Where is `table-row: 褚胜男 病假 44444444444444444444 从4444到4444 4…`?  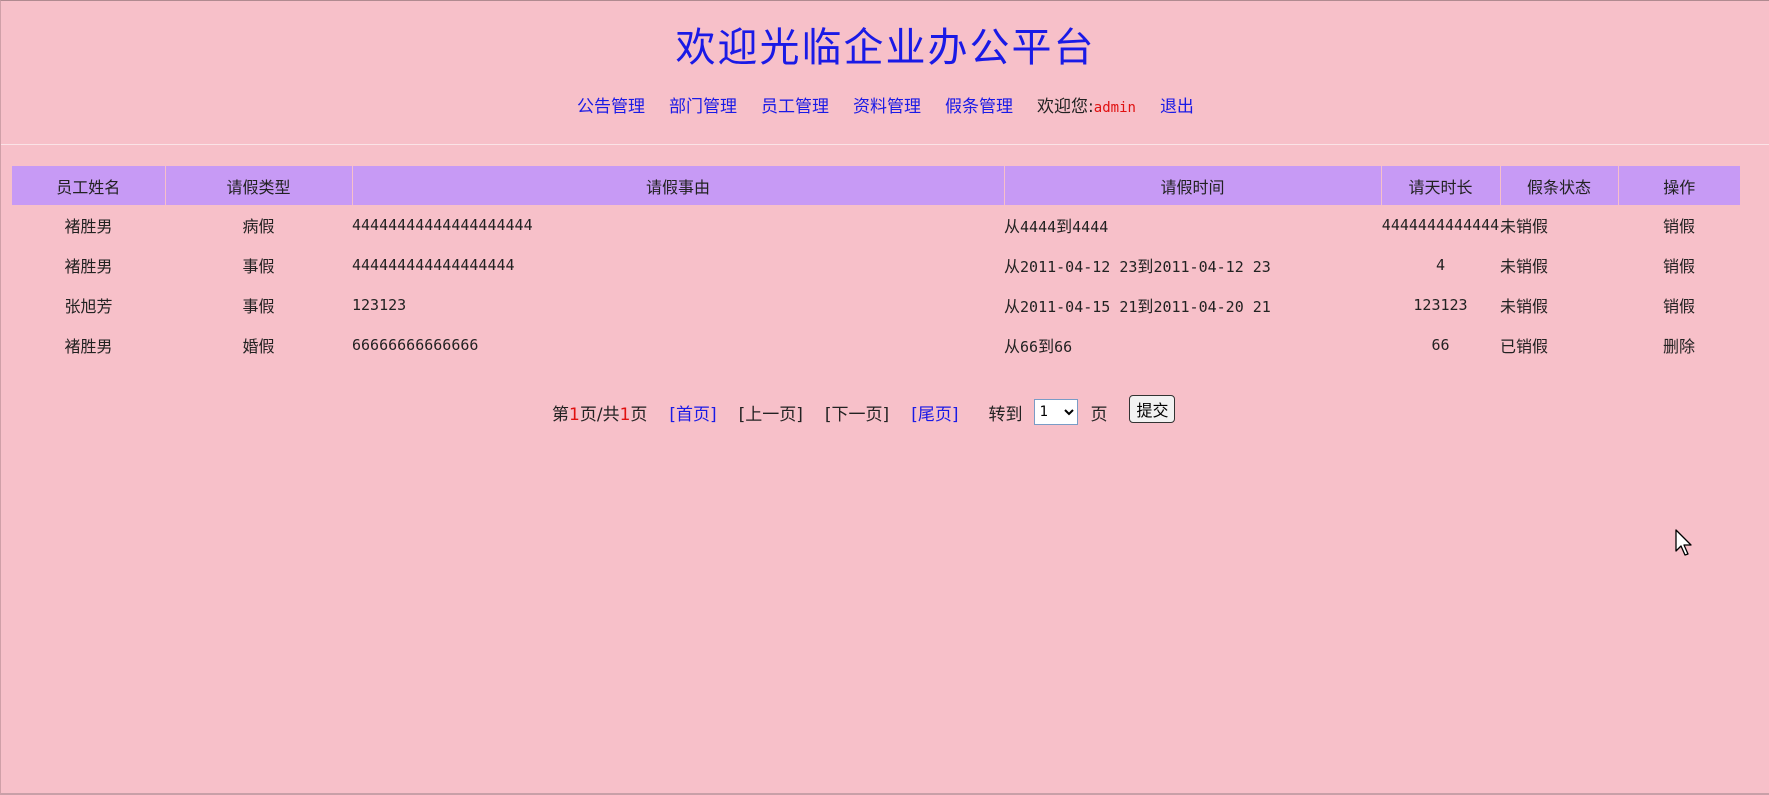 table-row: 褚胜男 病假 44444444444444444444 从4444到4444 4… is located at coordinates (876, 225).